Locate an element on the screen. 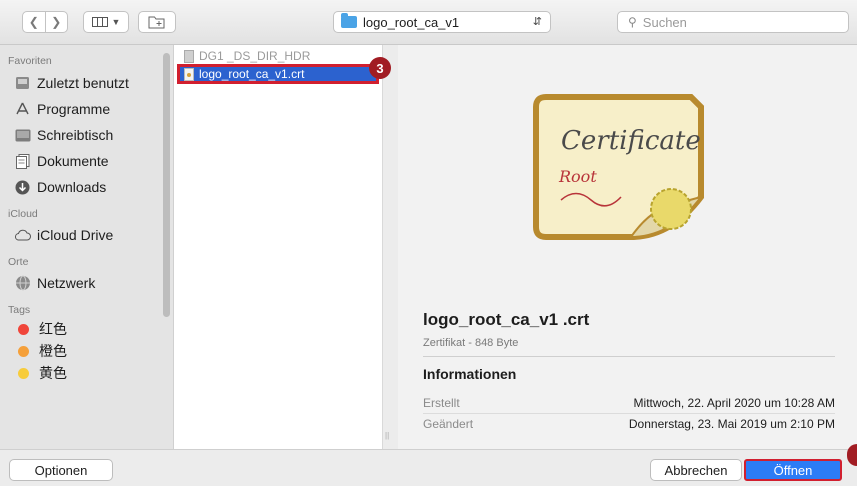 The width and height of the screenshot is (857, 486). sidebar-item-tag-red: 红色 is located at coordinates (93, 329).